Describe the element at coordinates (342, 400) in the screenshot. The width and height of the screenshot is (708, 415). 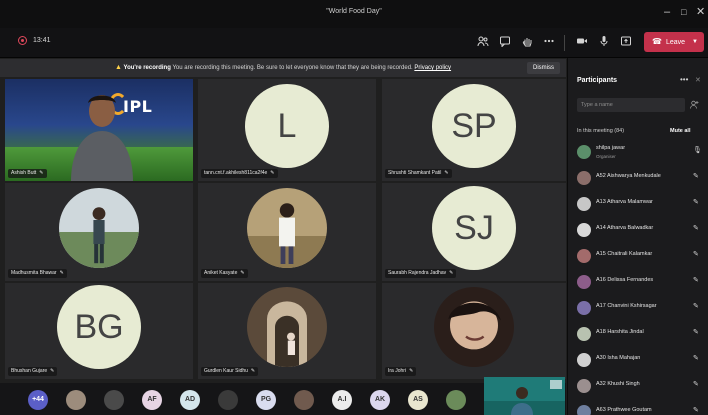
I see `avatar: A.I` at that location.